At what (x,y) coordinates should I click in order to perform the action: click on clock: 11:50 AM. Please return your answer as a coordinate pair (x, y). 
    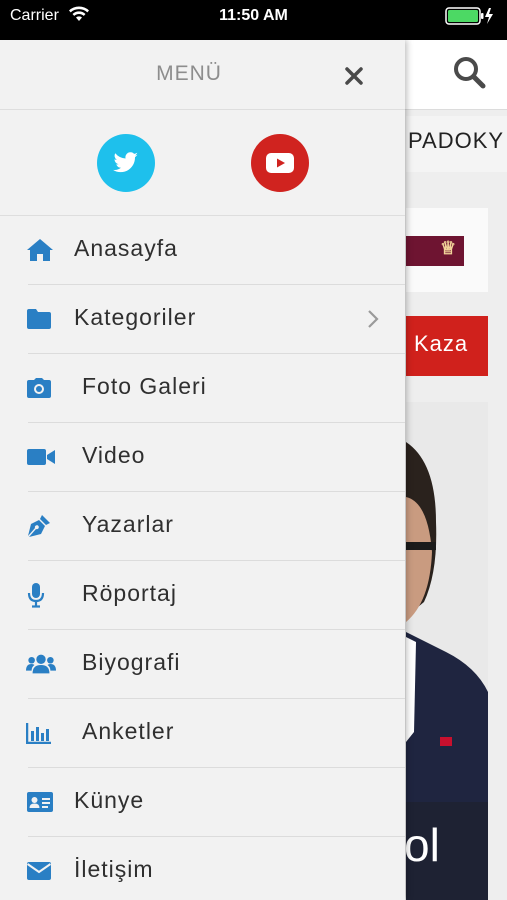
    Looking at the image, I should click on (253, 15).